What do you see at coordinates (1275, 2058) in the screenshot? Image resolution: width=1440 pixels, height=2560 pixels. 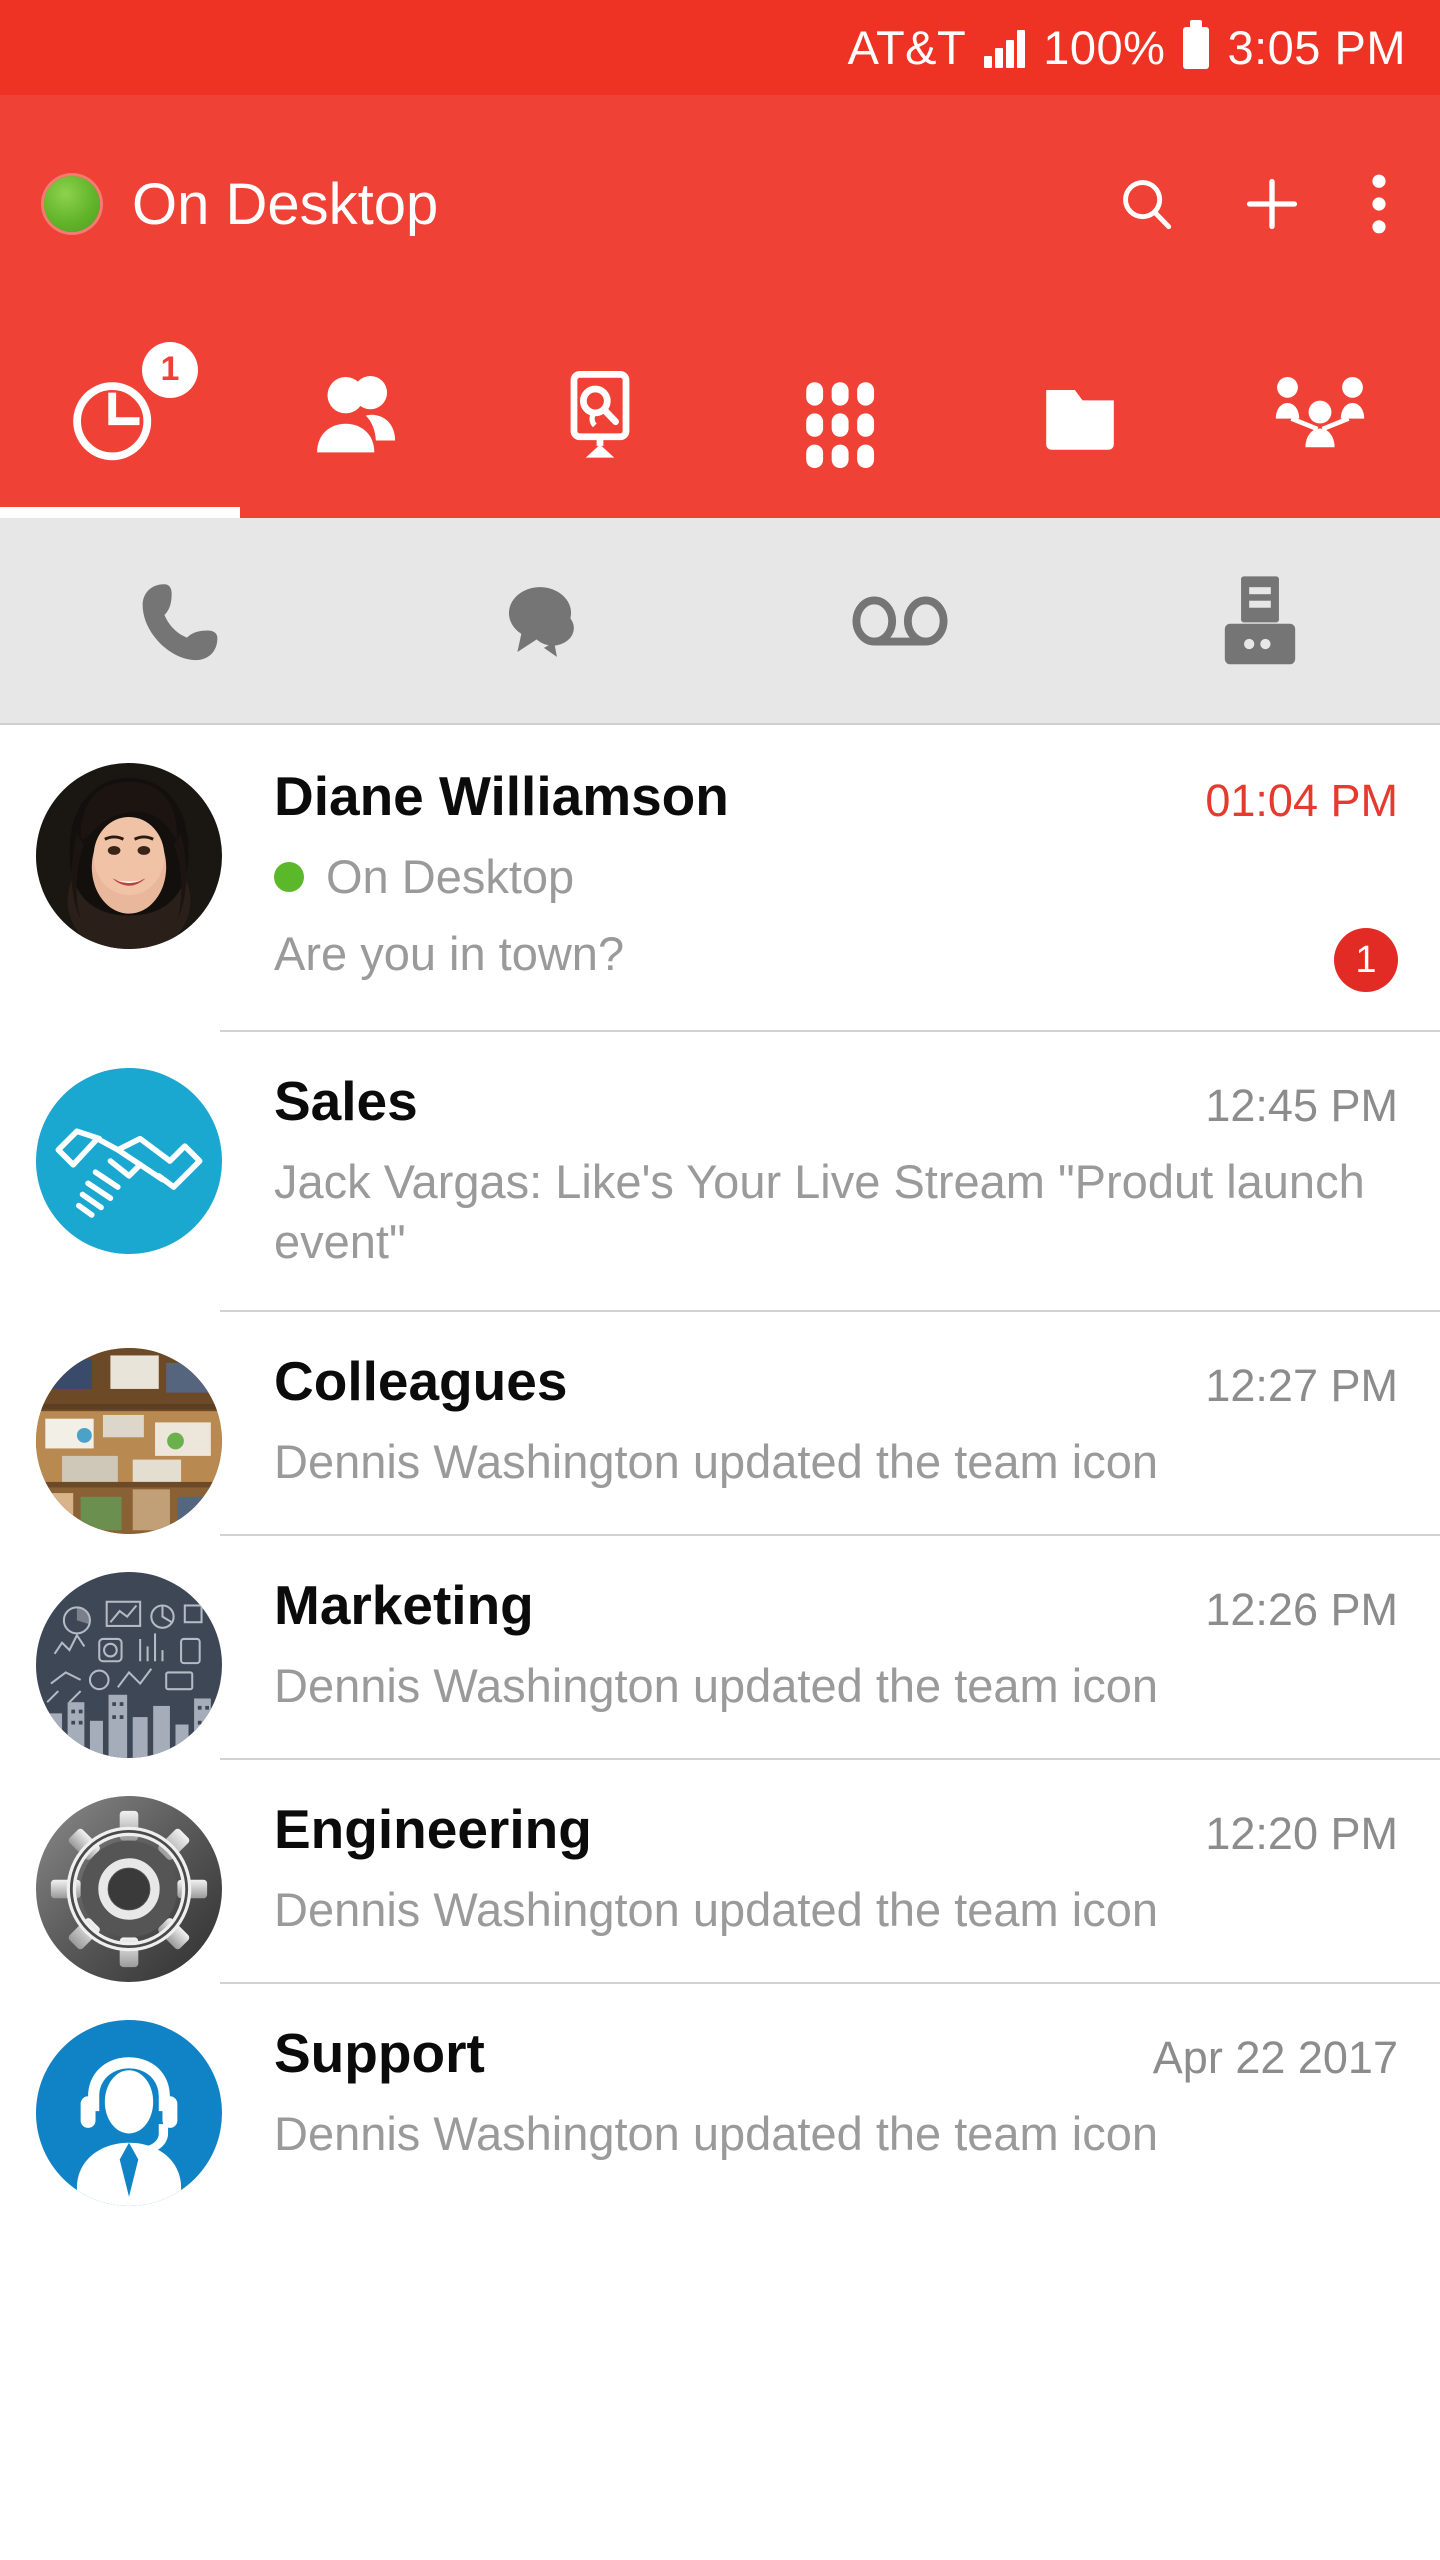 I see `conversation-time: Apr 22 2017` at bounding box center [1275, 2058].